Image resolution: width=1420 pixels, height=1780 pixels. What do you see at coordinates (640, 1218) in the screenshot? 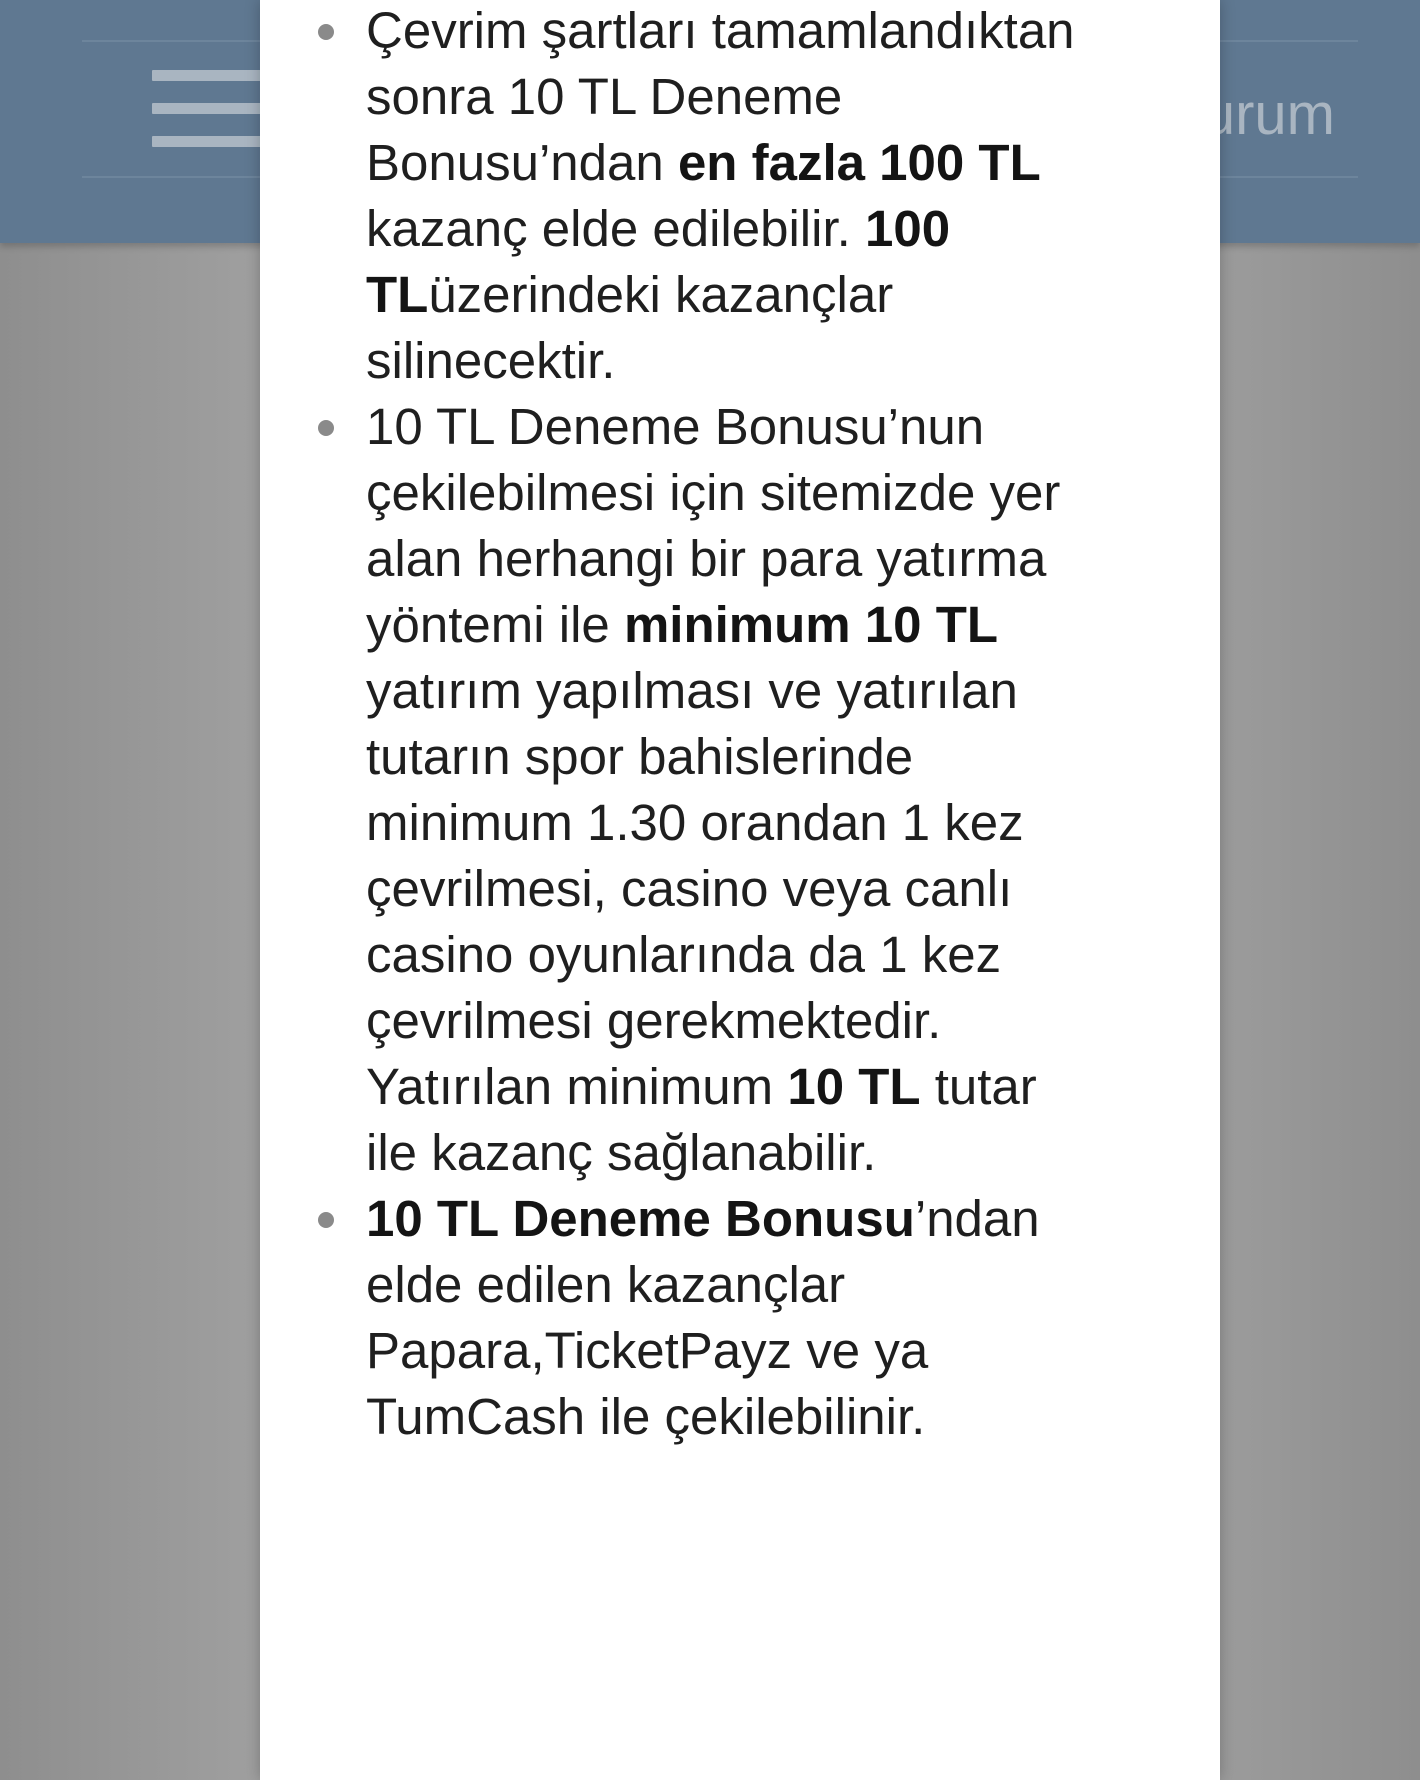
I see `term-text-bold: 10 TL Deneme Bonusu` at bounding box center [640, 1218].